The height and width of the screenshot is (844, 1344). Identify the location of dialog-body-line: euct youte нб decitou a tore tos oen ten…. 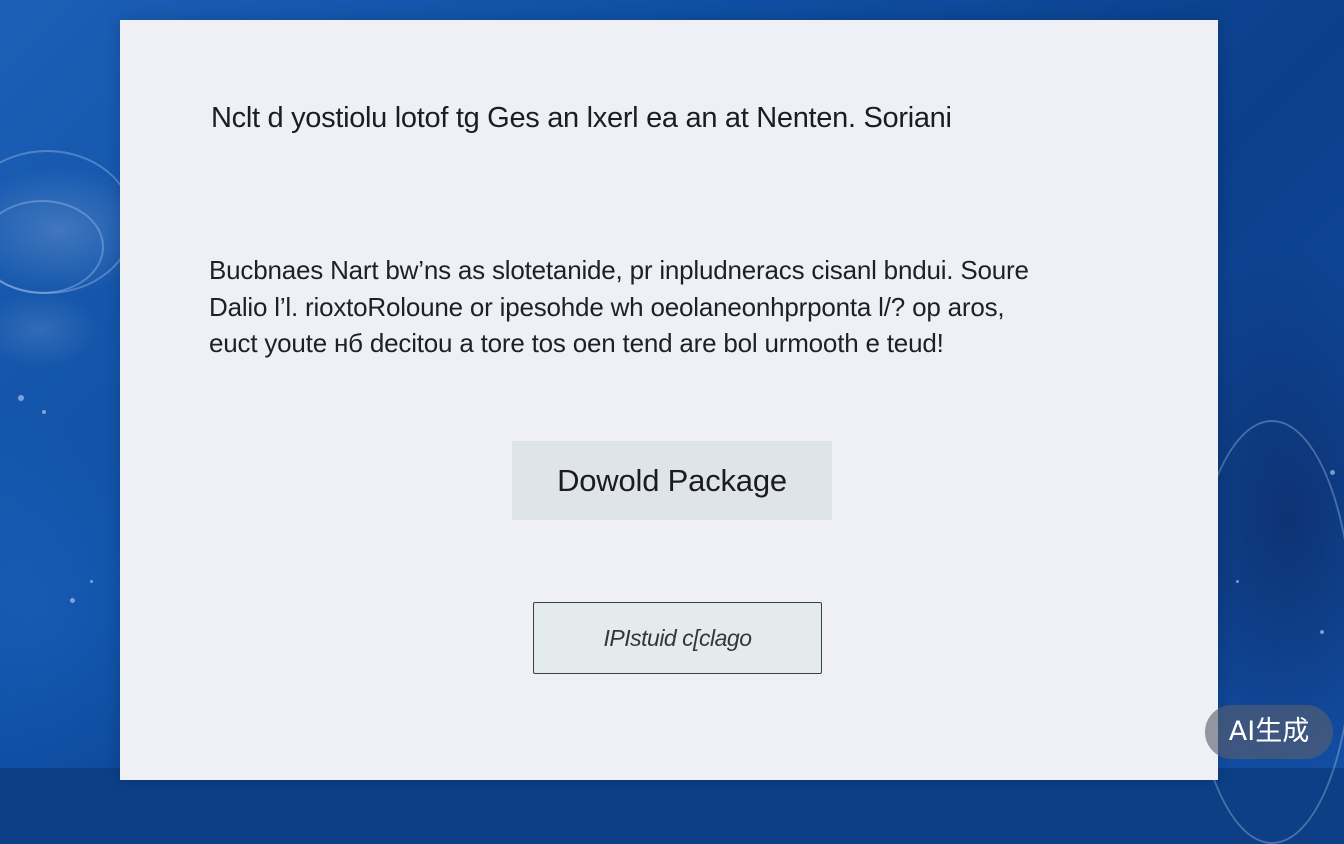
(576, 343).